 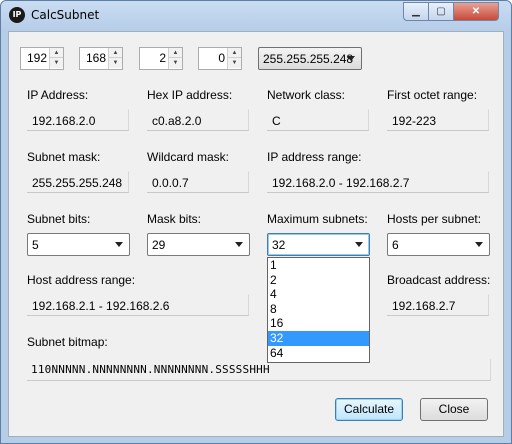 What do you see at coordinates (256, 16) in the screenshot?
I see `title-bar: IP CalcSubnet ▁ ▢ ✕` at bounding box center [256, 16].